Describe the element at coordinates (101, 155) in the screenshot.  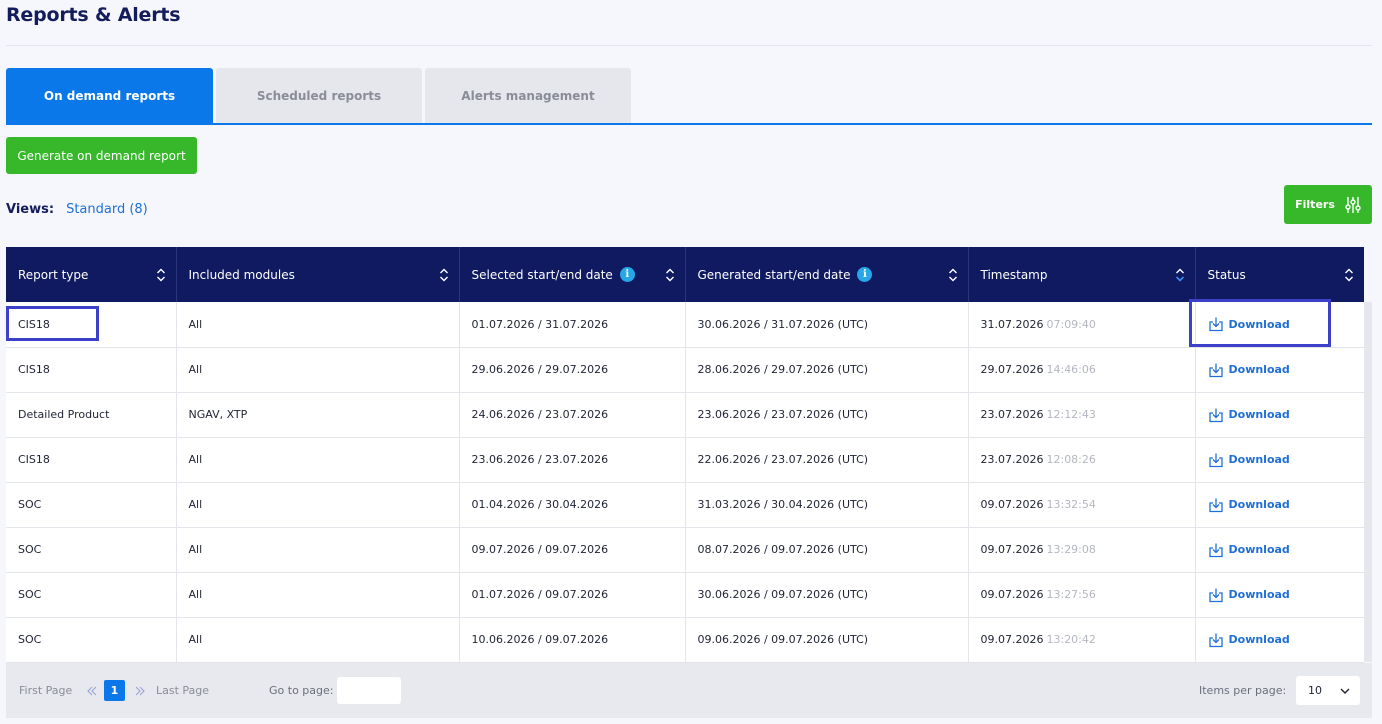
I see `generate-report-button: Generate on demand report` at that location.